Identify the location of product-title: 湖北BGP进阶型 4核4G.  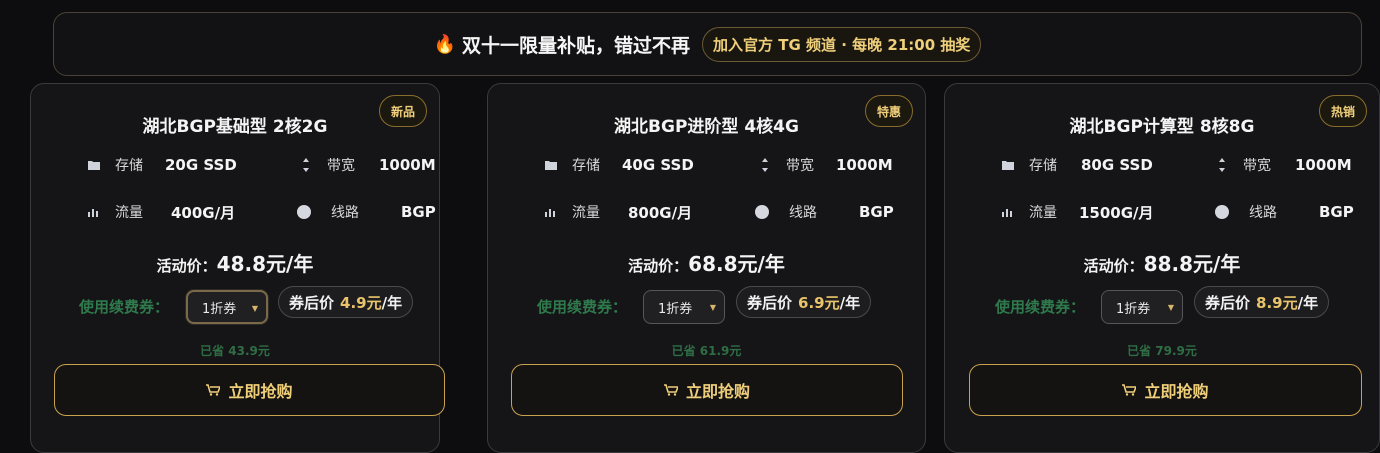
(706, 127).